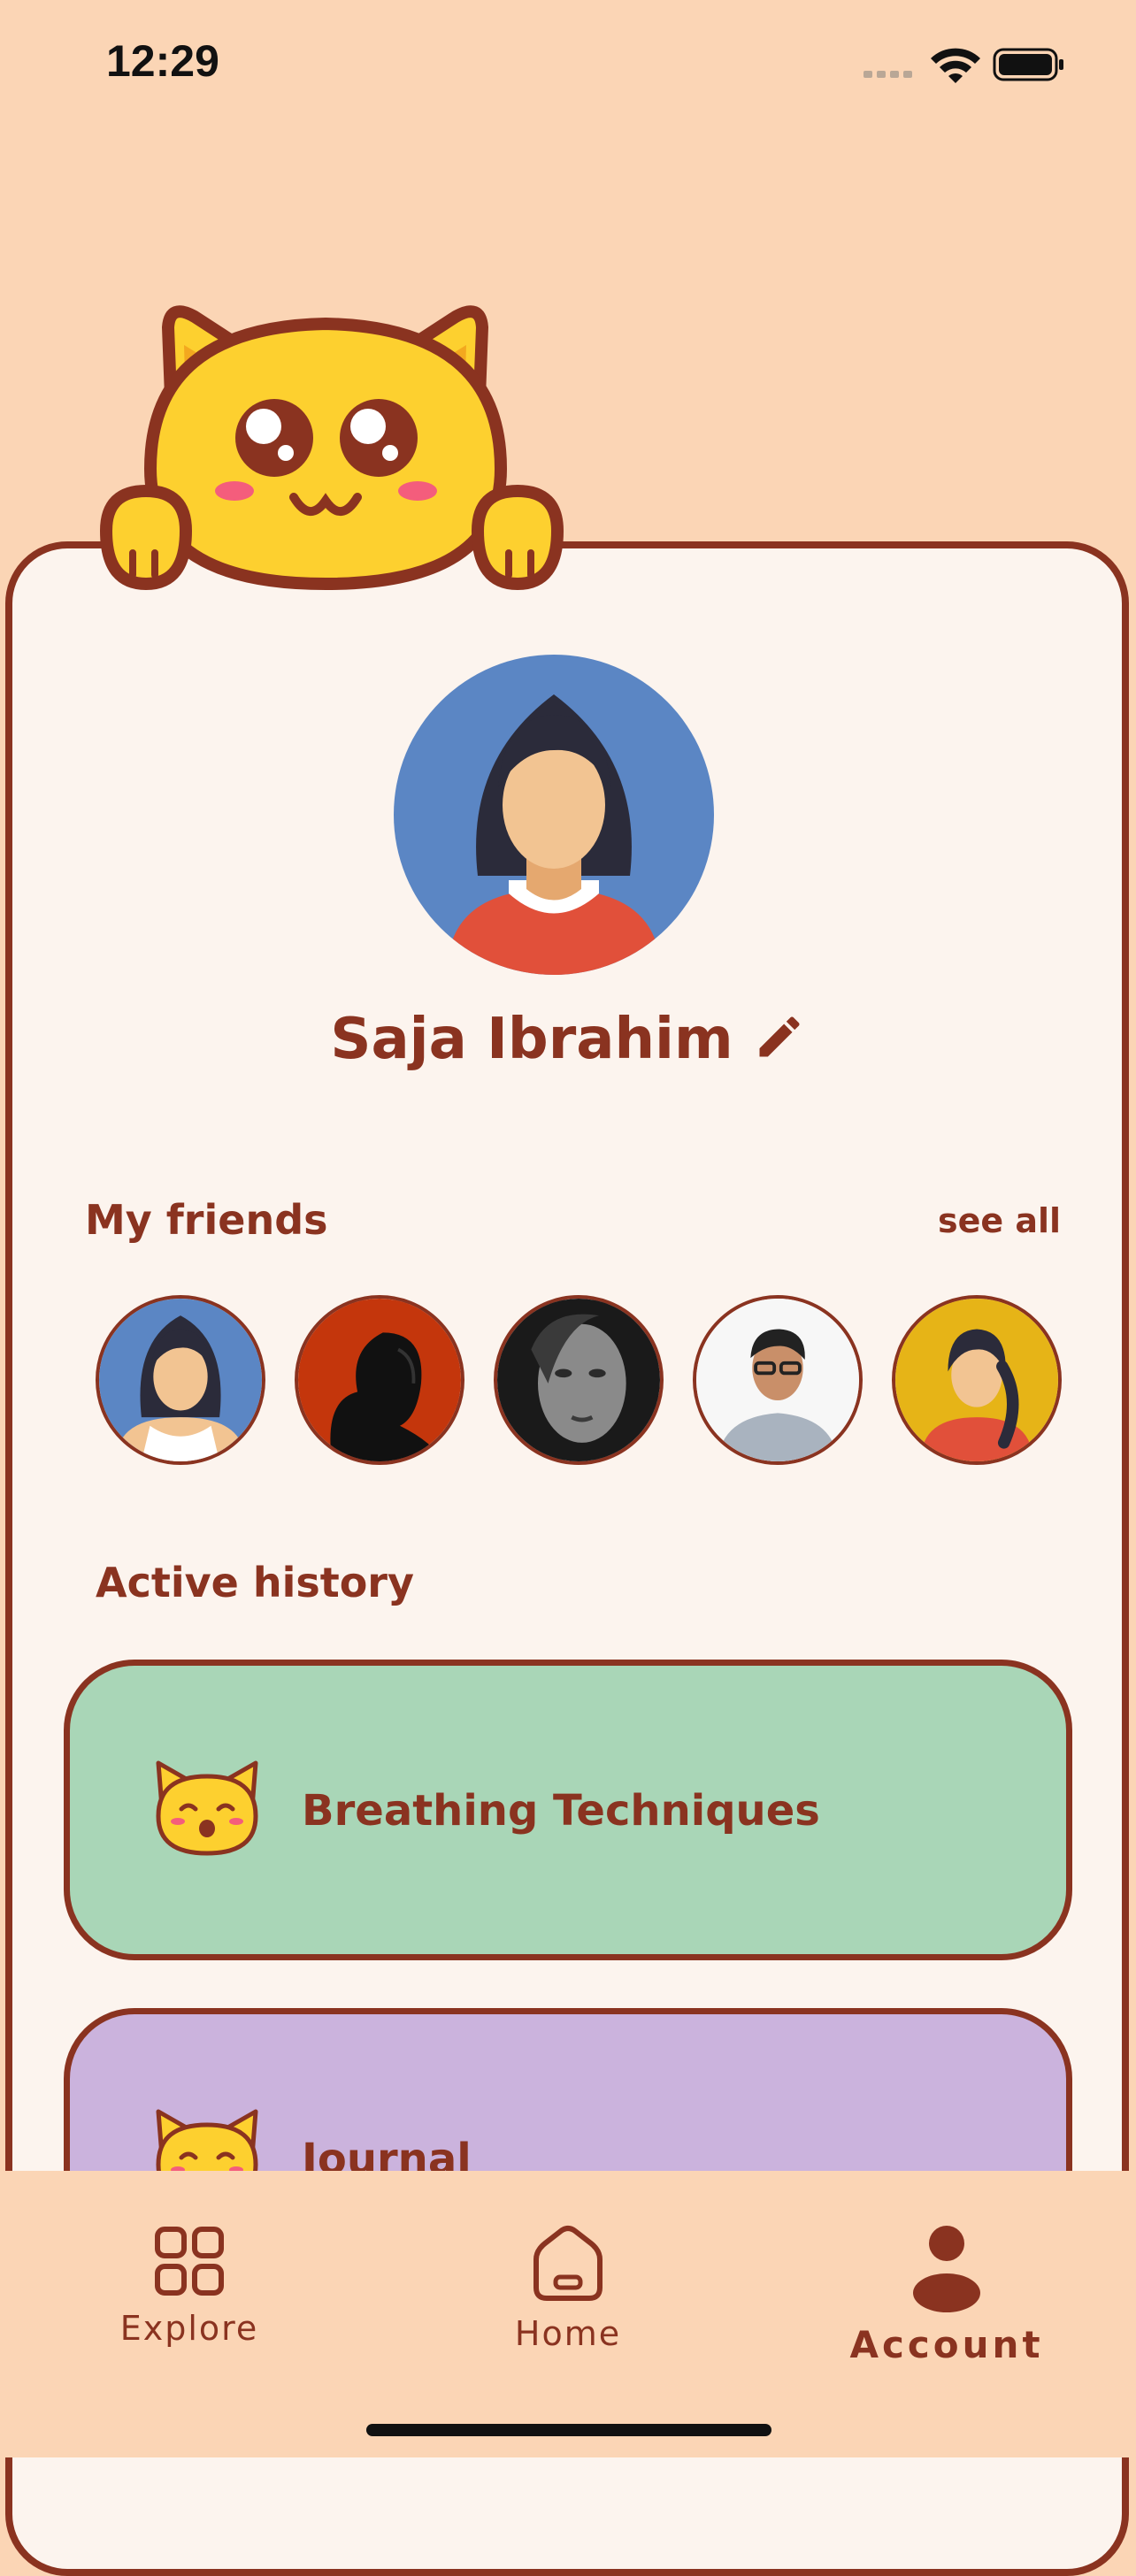 Image resolution: width=1136 pixels, height=2576 pixels. I want to click on tab-bar: Explore Home Account, so click(568, 2314).